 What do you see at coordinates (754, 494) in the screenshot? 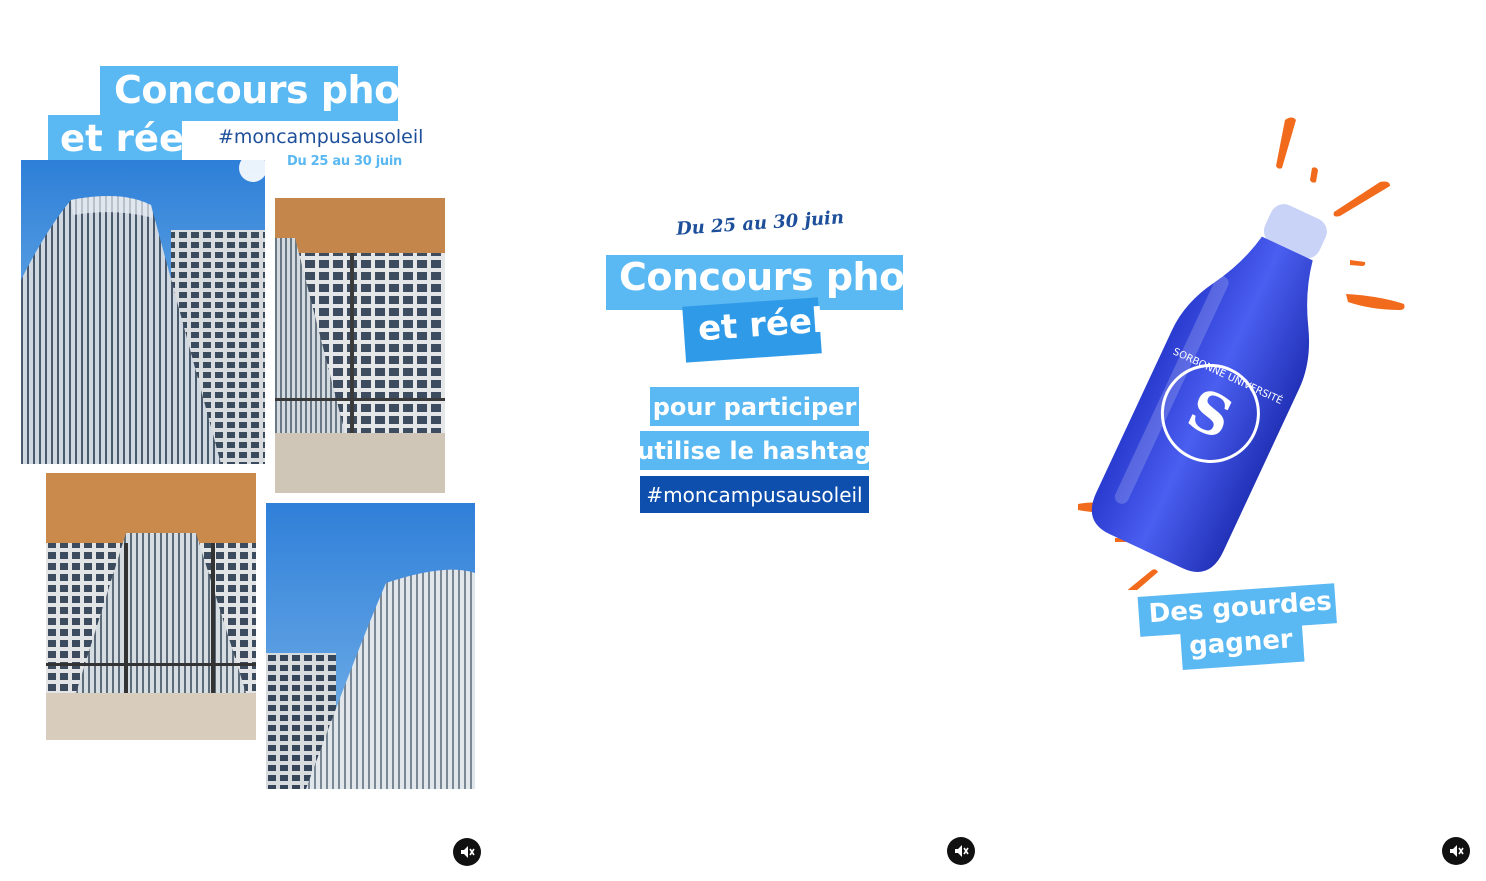
I see `hashtag-chip: #moncampusausoleil` at bounding box center [754, 494].